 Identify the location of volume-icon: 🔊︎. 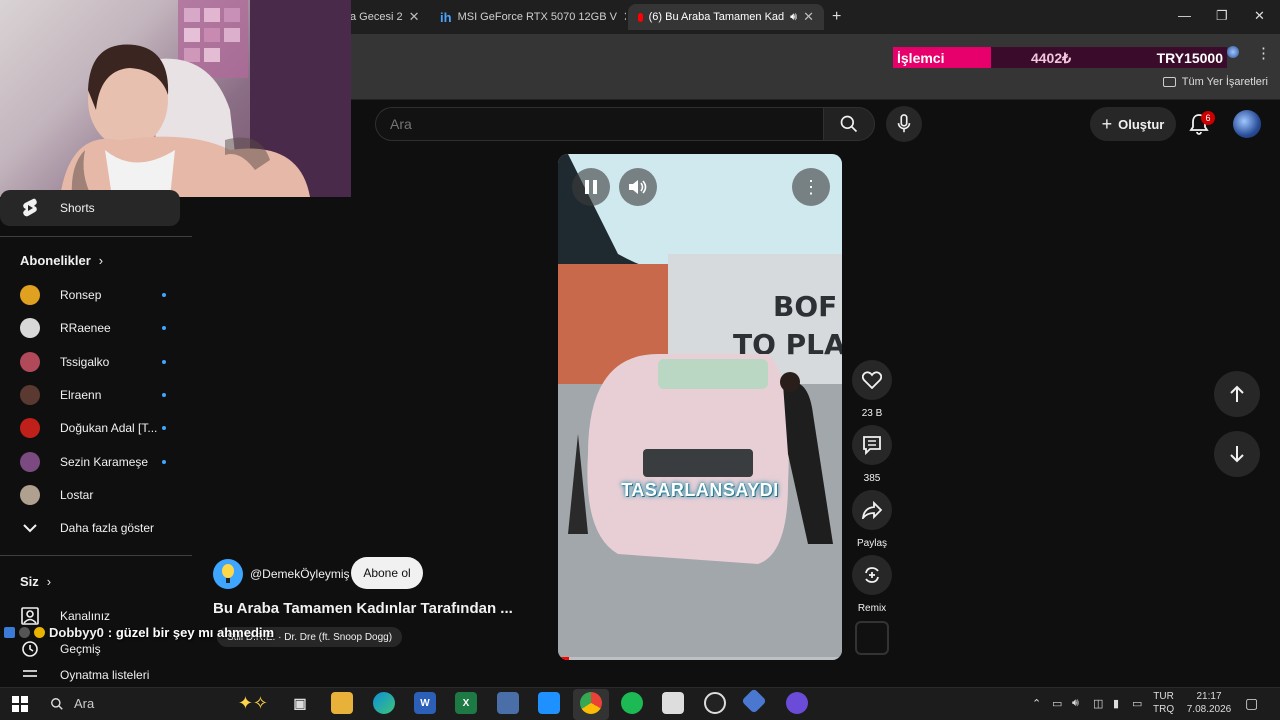
(1075, 703).